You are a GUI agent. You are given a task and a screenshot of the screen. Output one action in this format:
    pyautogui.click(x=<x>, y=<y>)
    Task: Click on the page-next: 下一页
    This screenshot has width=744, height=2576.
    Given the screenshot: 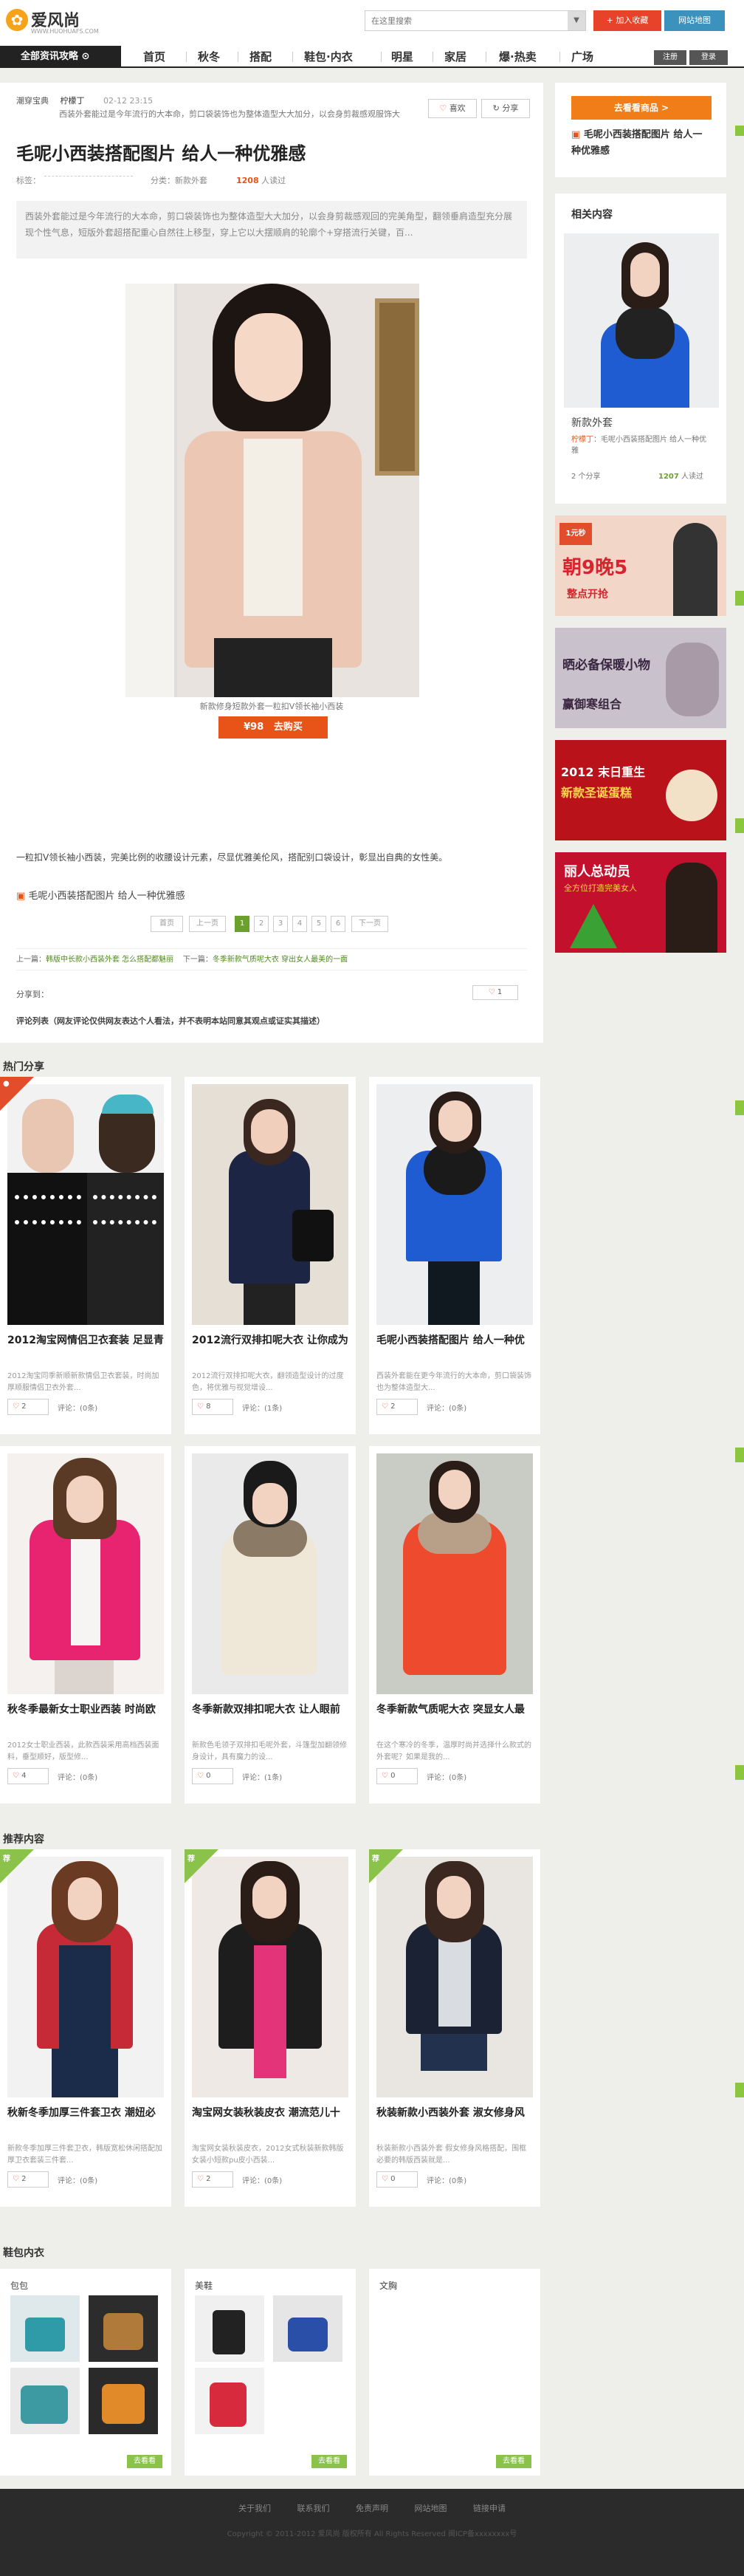 What is the action you would take?
    pyautogui.click(x=369, y=924)
    